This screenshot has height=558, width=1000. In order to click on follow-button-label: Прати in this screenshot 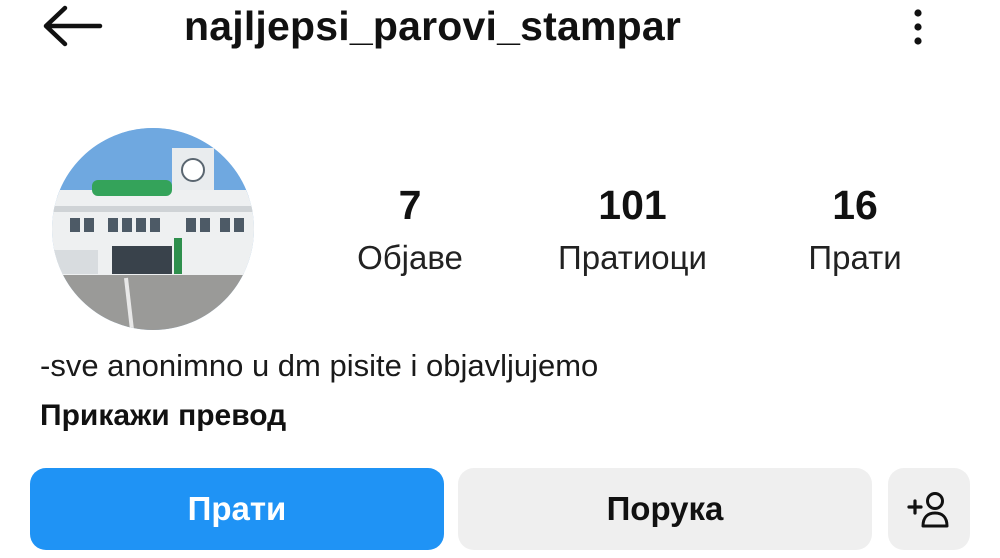, I will do `click(237, 508)`.